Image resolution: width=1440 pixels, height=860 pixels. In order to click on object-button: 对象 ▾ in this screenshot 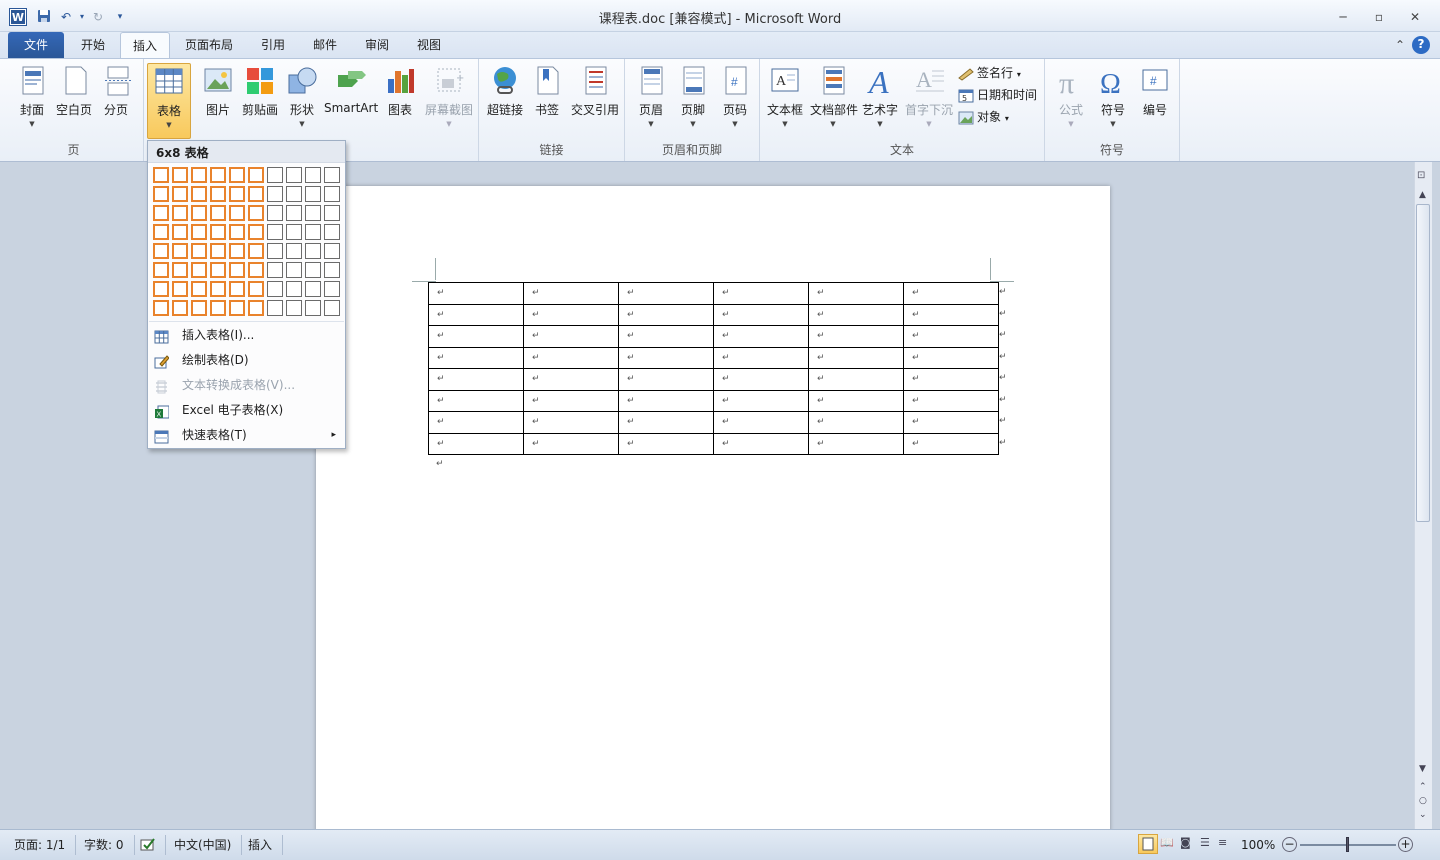, I will do `click(983, 117)`.